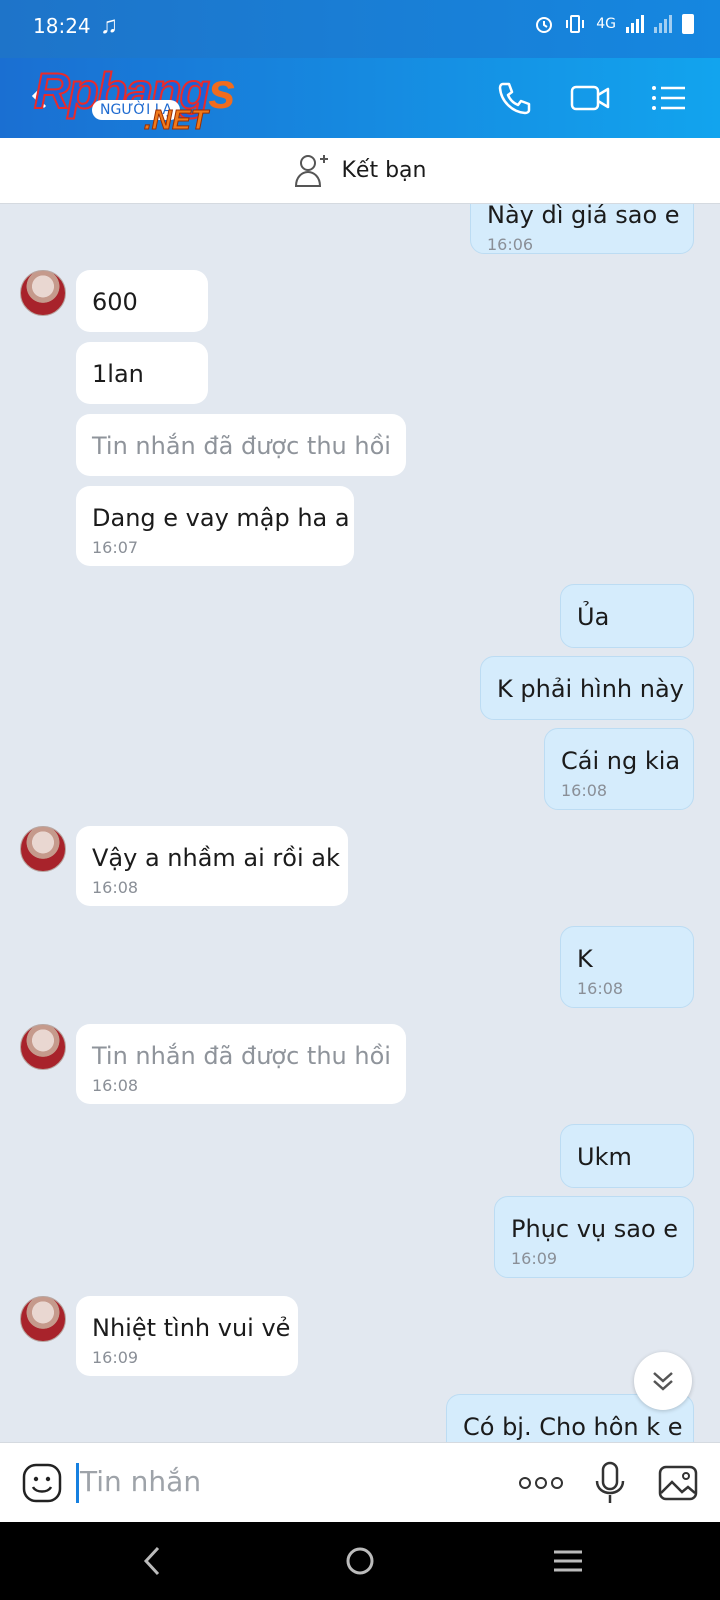  What do you see at coordinates (688, 24) in the screenshot?
I see `battery-icon` at bounding box center [688, 24].